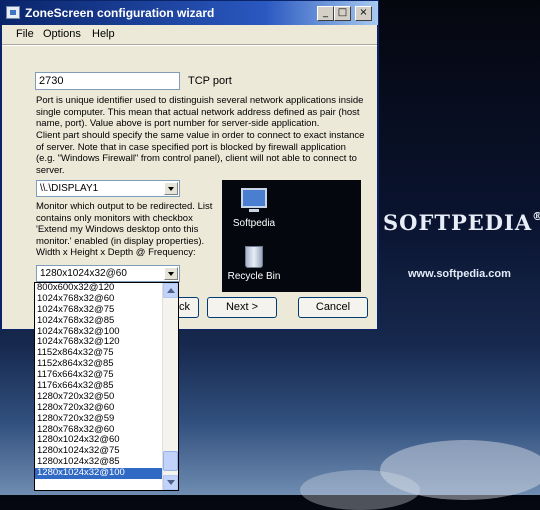  Describe the element at coordinates (291, 236) in the screenshot. I see `desktop-preview: Softpedia Recycle Bin` at that location.